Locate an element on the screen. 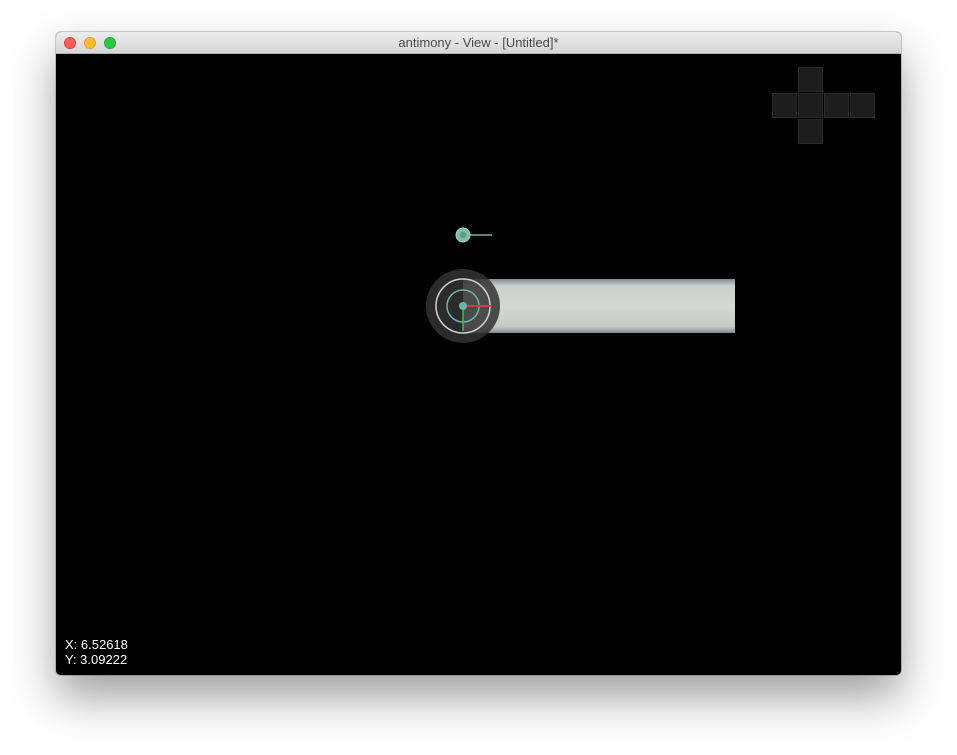 Image resolution: width=957 pixels, height=755 pixels. x-coordinate: X: 6.52618 is located at coordinates (96, 644).